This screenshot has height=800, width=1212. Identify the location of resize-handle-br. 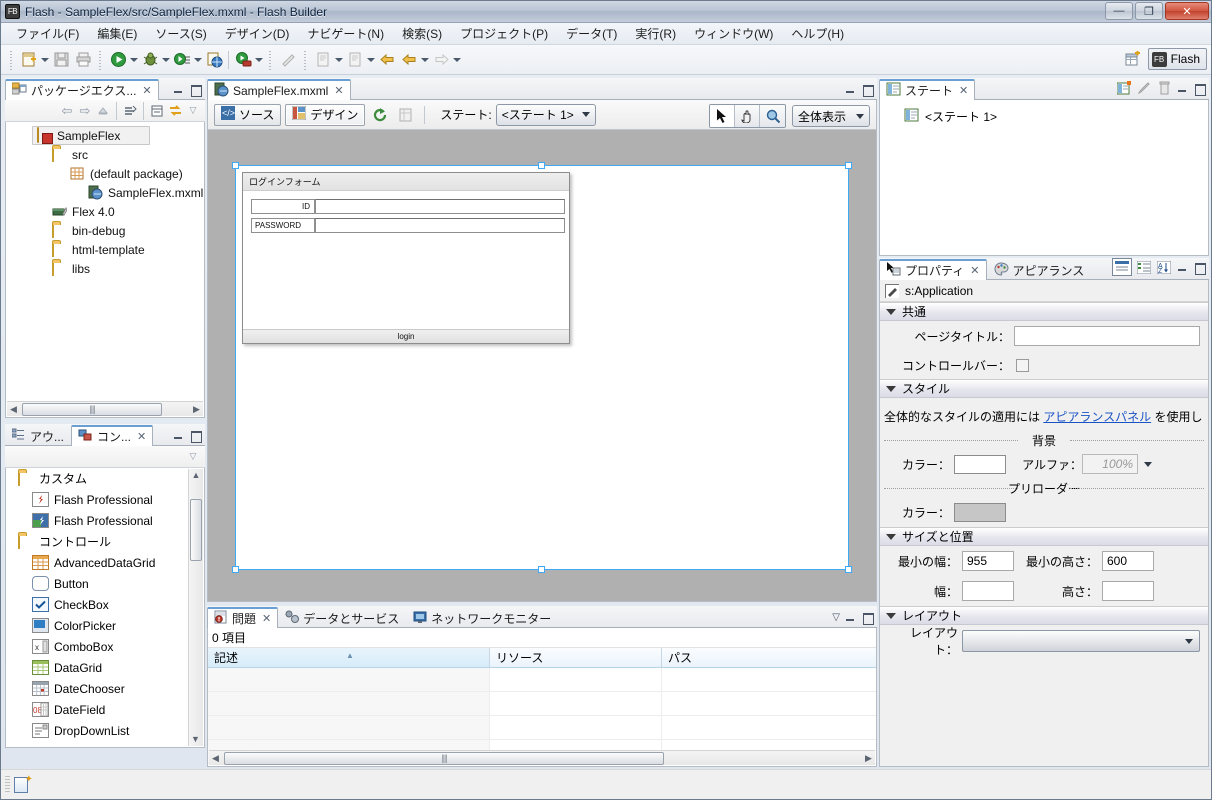
(848, 569).